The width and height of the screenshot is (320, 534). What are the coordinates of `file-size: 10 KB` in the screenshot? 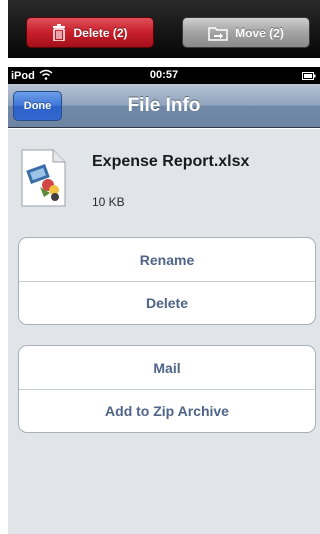 It's located at (108, 202).